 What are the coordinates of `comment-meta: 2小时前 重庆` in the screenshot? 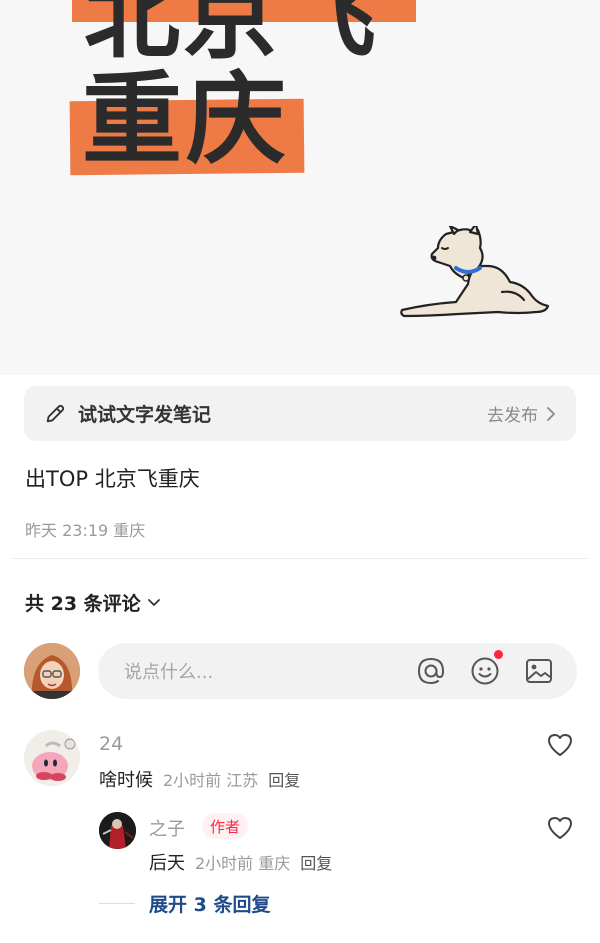 It's located at (242, 862).